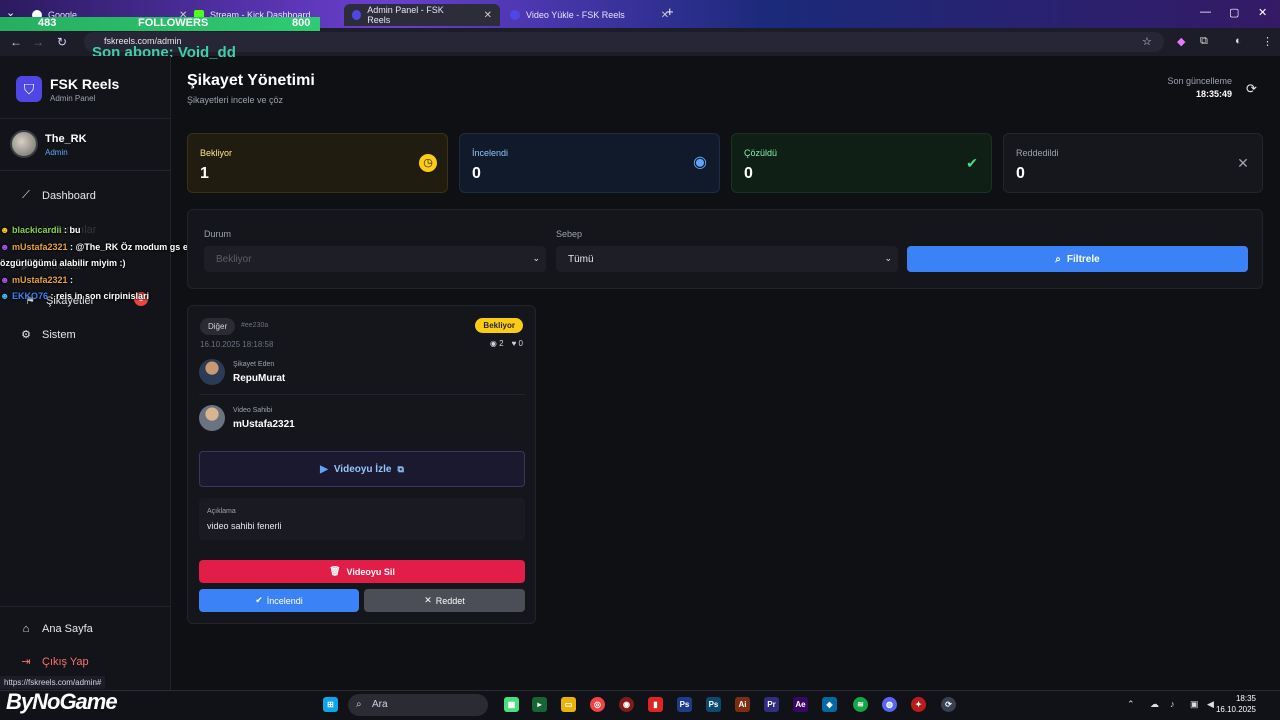 The image size is (1280, 720). Describe the element at coordinates (422, 15) in the screenshot. I see `tab-admin-panel: Admin Panel - FSK Reels ✕` at that location.